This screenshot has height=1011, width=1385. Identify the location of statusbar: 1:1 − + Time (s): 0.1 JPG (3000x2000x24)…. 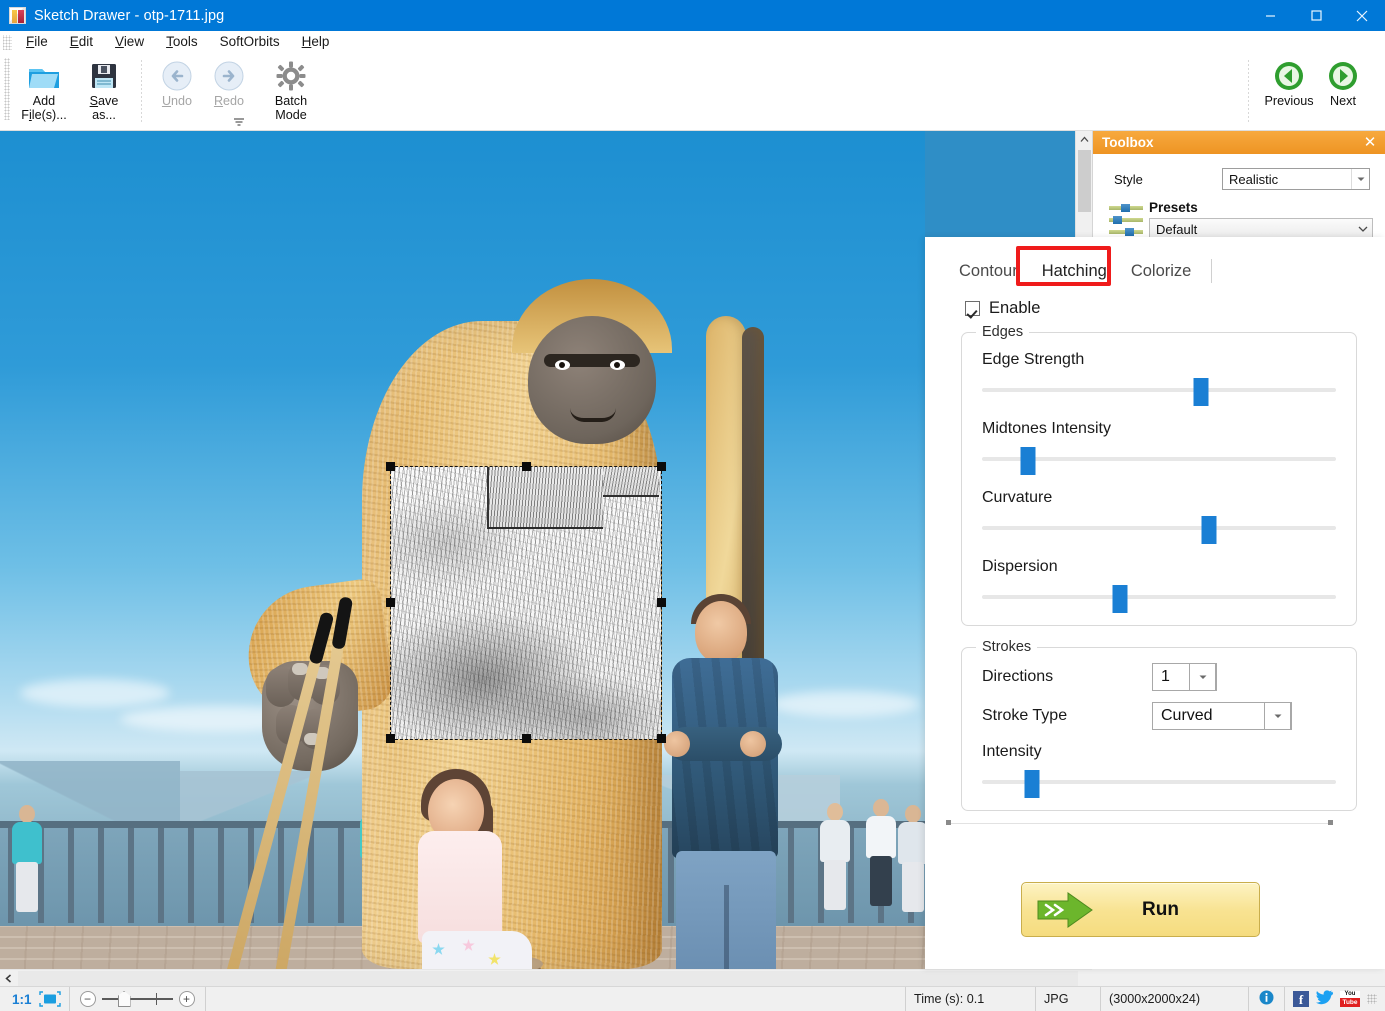
(692, 998).